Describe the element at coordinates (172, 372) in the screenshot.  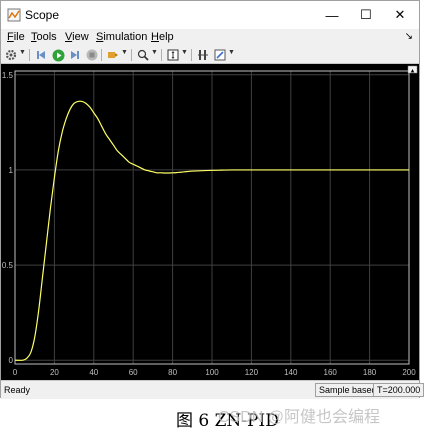
I see `x-tick-label: 80` at that location.